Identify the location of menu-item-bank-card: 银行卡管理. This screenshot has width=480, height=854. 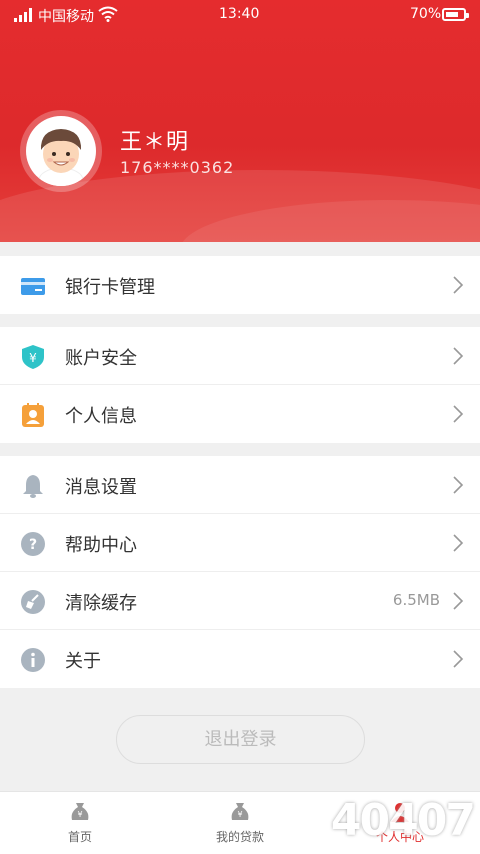
(240, 285).